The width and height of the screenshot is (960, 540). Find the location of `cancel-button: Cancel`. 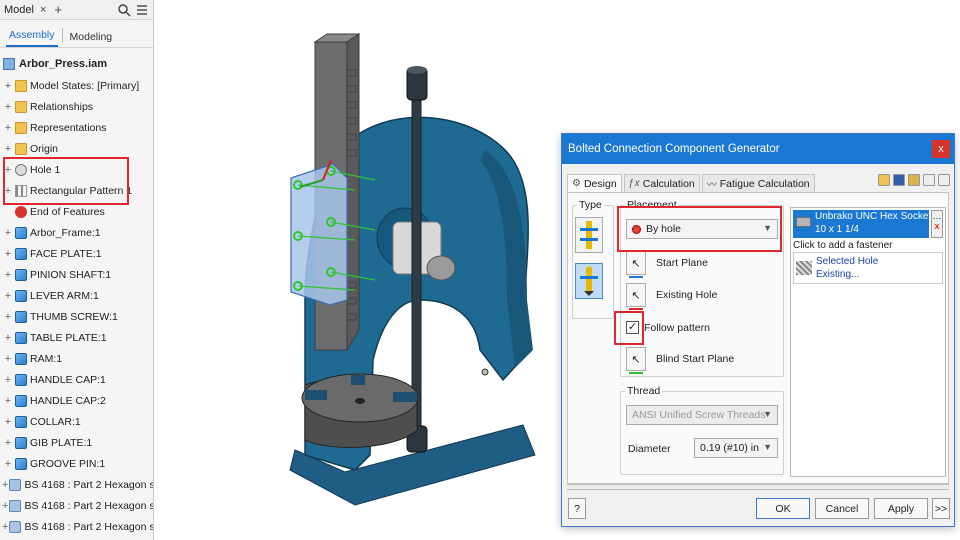

cancel-button: Cancel is located at coordinates (842, 508).